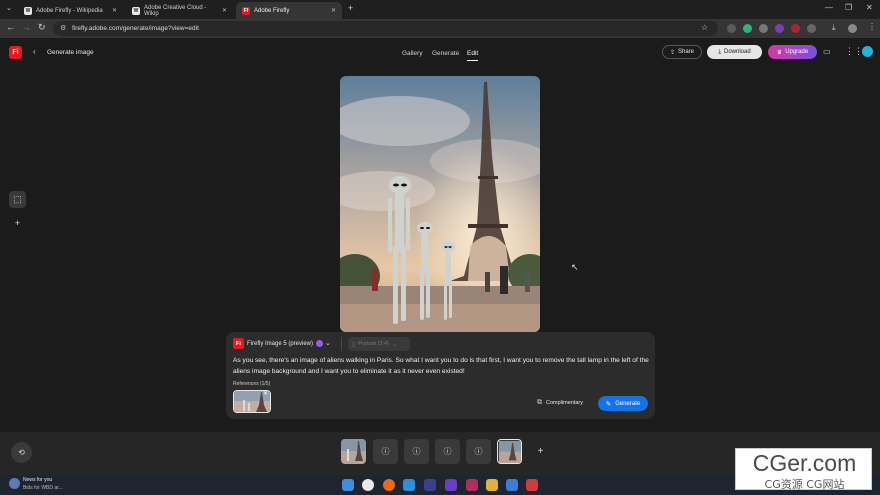  Describe the element at coordinates (492, 485) in the screenshot. I see `file-explorer-icon` at that location.